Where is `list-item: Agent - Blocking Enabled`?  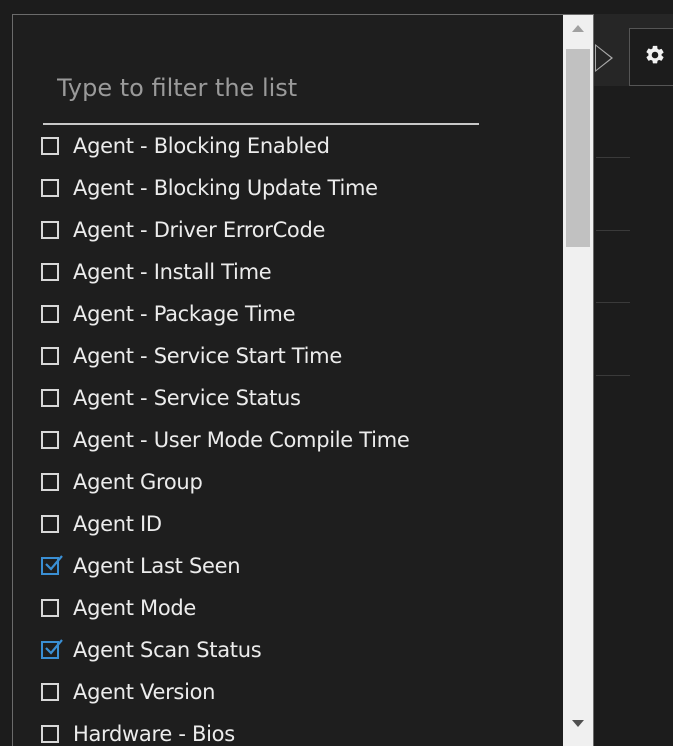
list-item: Agent - Blocking Enabled is located at coordinates (301, 146).